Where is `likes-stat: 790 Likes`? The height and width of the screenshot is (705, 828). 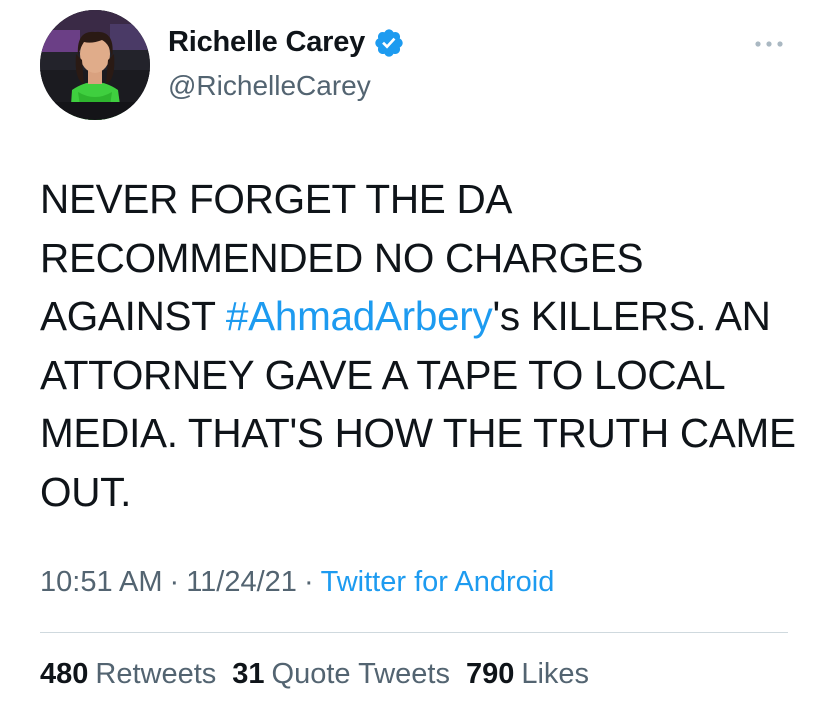
likes-stat: 790 Likes is located at coordinates (527, 674).